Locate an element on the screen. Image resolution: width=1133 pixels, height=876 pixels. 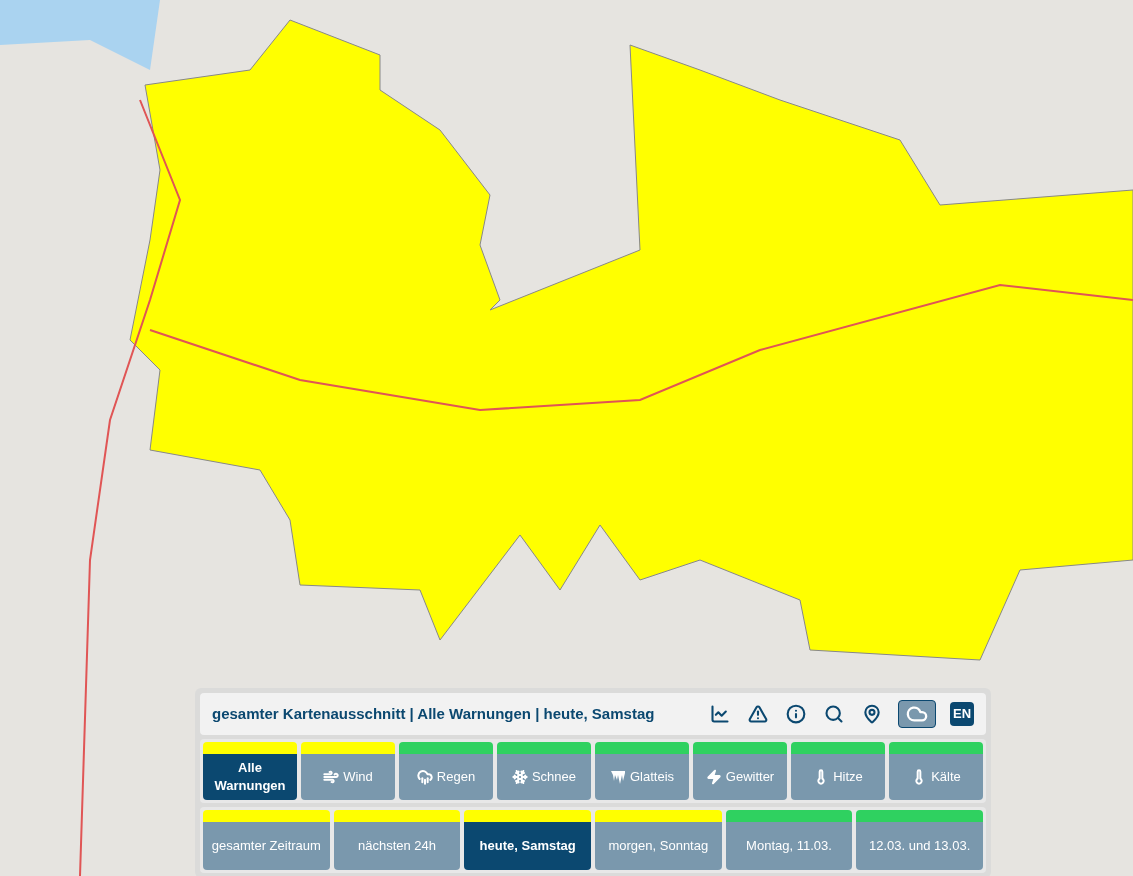
period-tab: nächsten 24h is located at coordinates (397, 840).